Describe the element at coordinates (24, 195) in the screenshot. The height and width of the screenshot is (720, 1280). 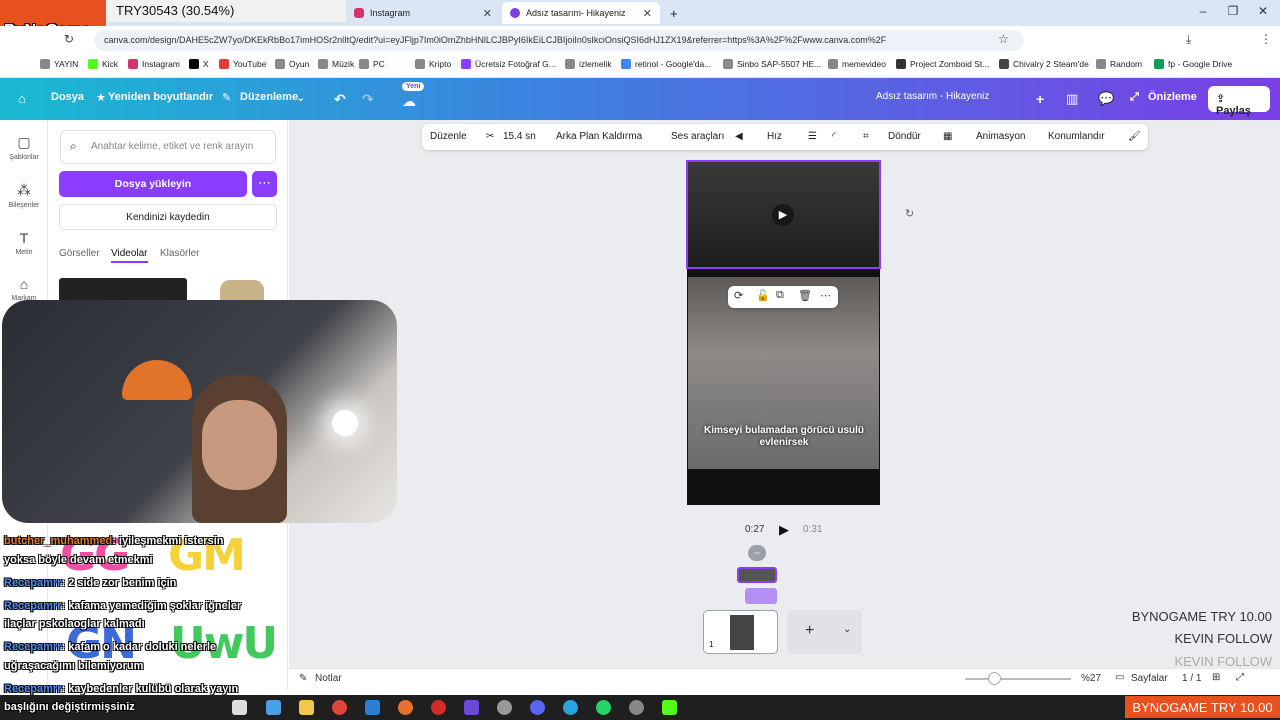
I see `rail-elements: ⁂ Bileşenler` at that location.